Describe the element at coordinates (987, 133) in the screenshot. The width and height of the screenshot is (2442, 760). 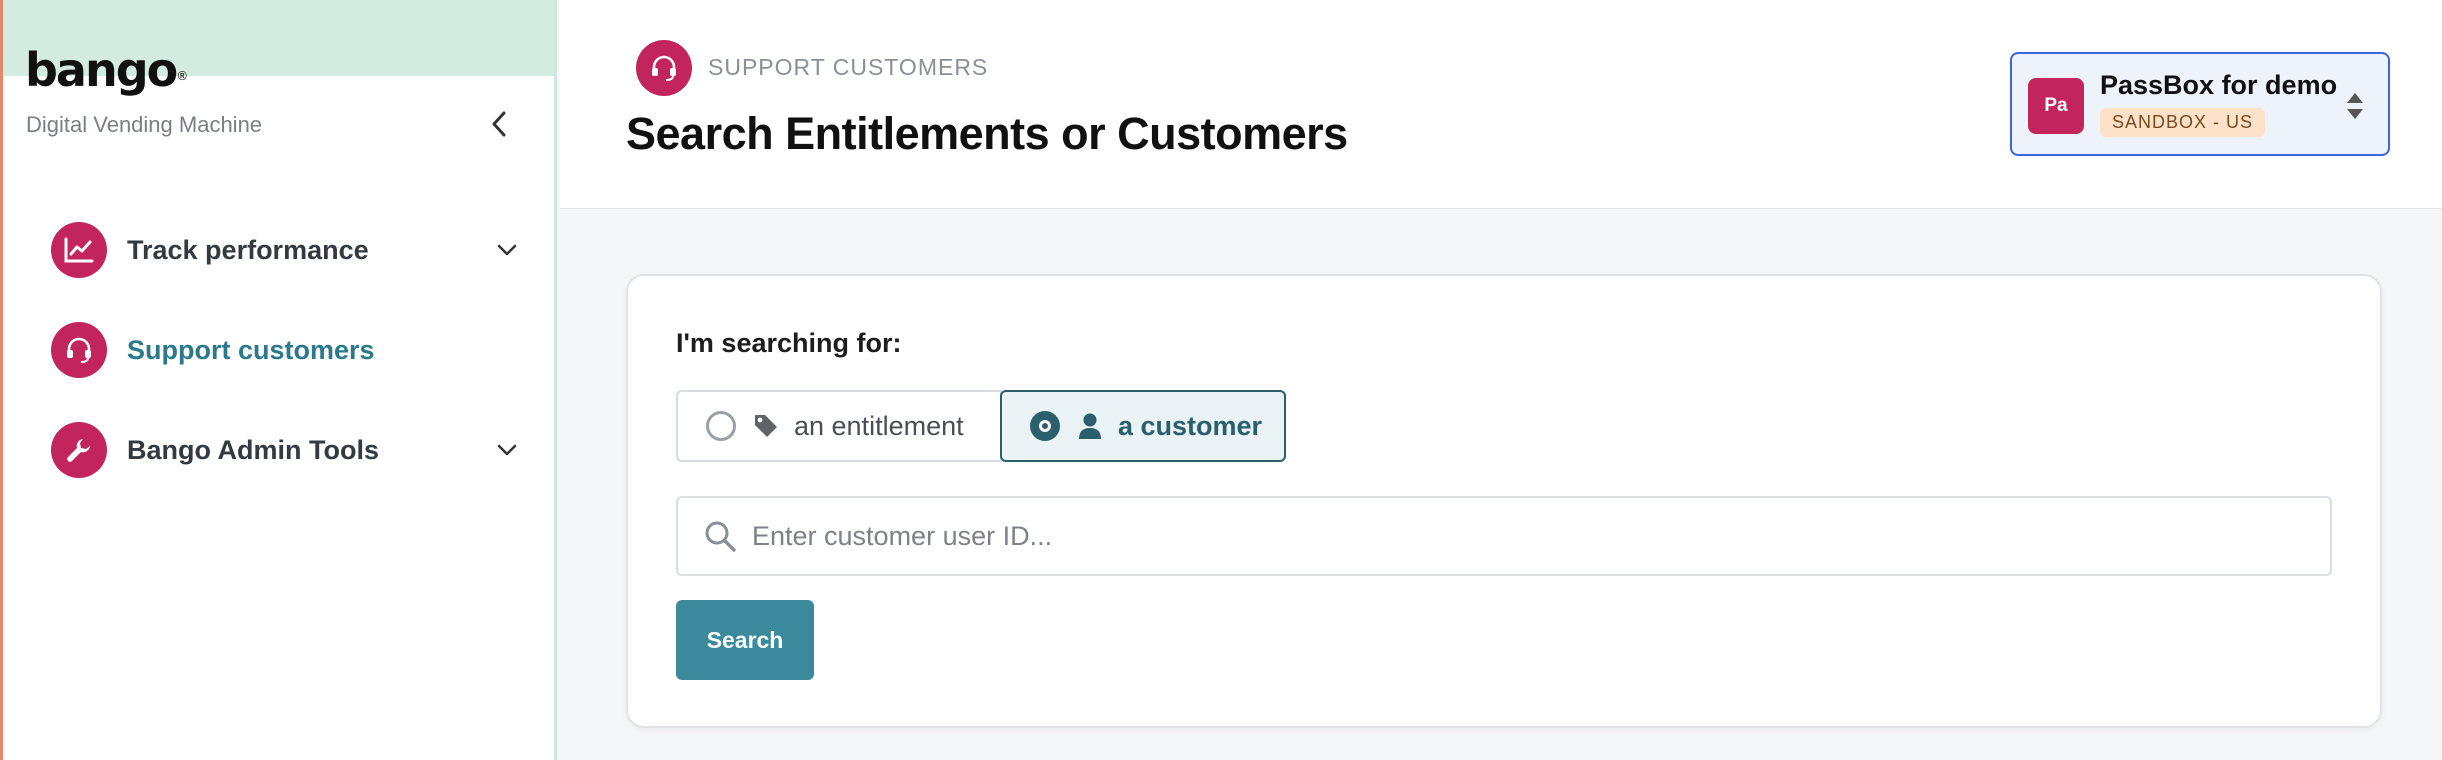
I see `page-title: Search Entitlements or Customers` at that location.